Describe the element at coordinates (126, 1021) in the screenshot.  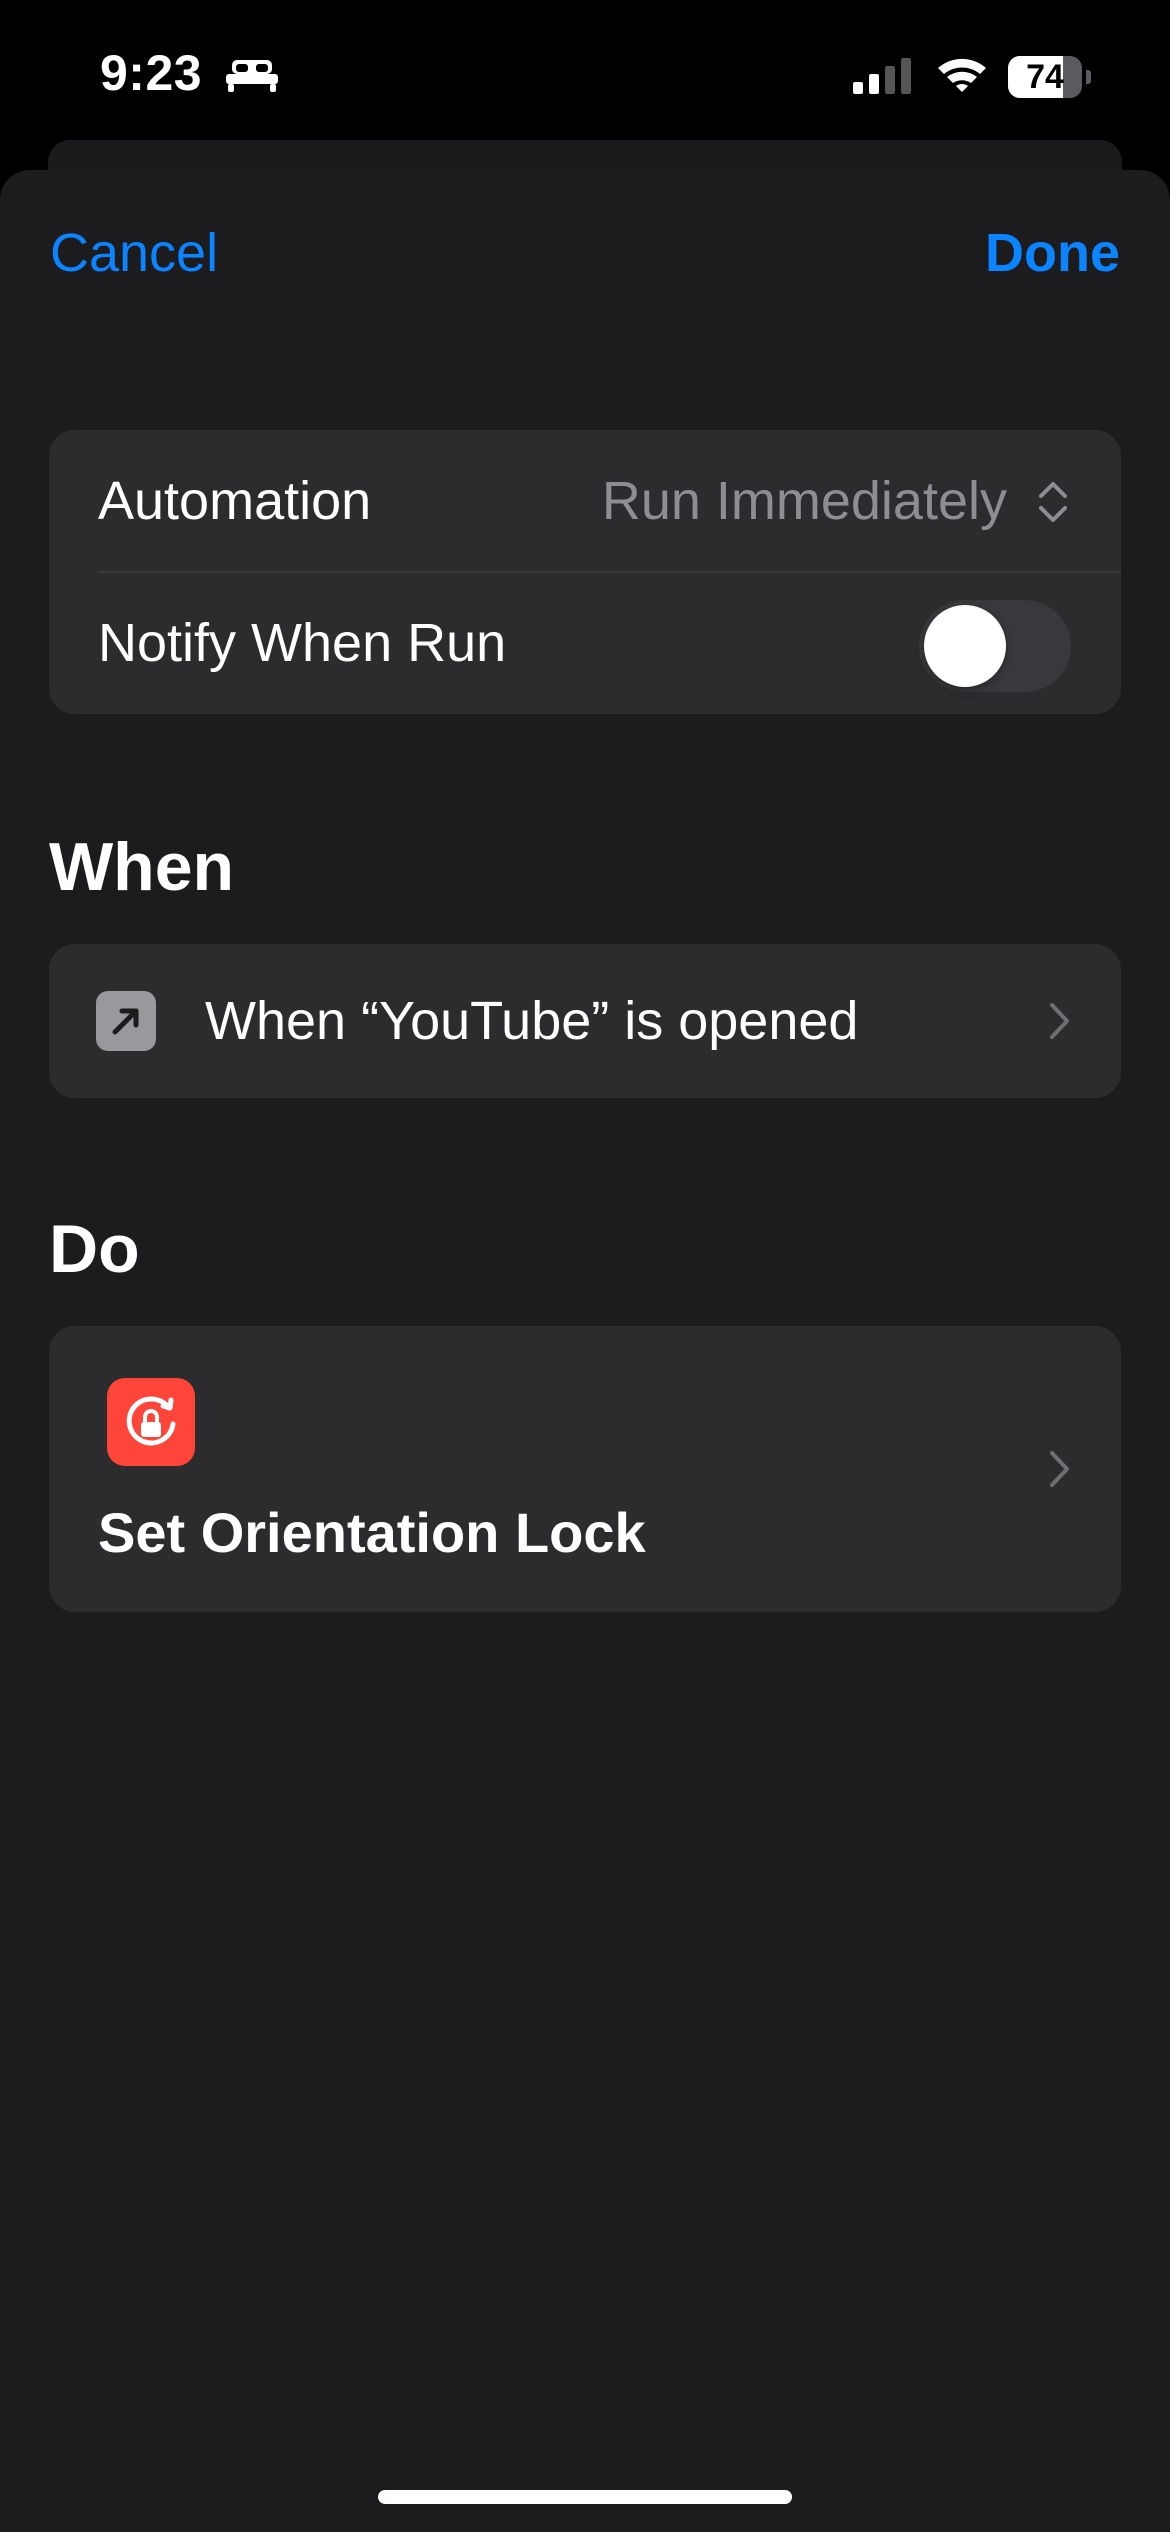
I see `app-open-arrow-icon` at that location.